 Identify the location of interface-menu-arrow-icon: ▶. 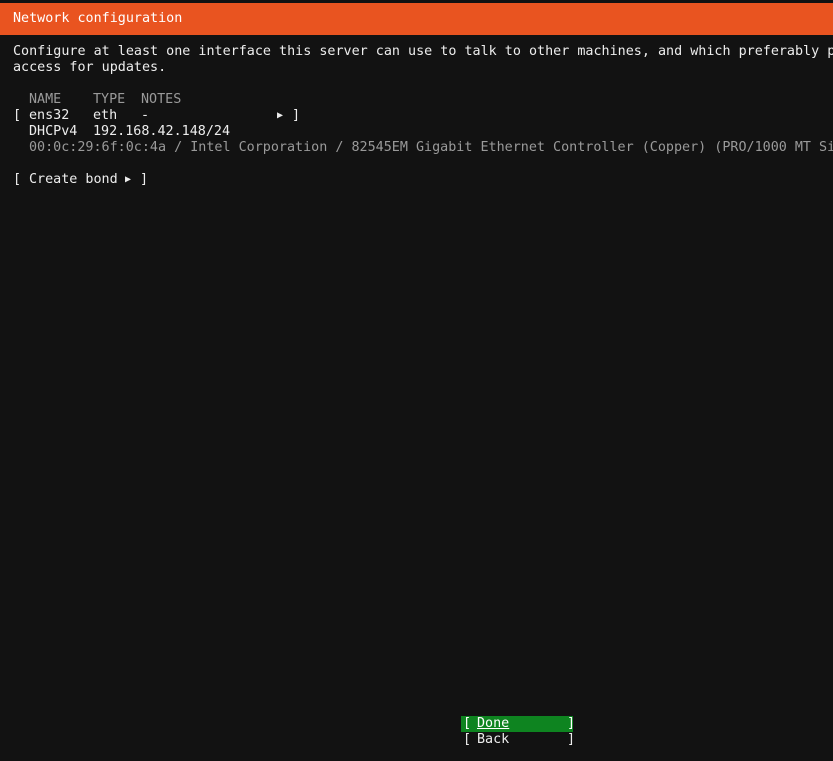
(280, 116).